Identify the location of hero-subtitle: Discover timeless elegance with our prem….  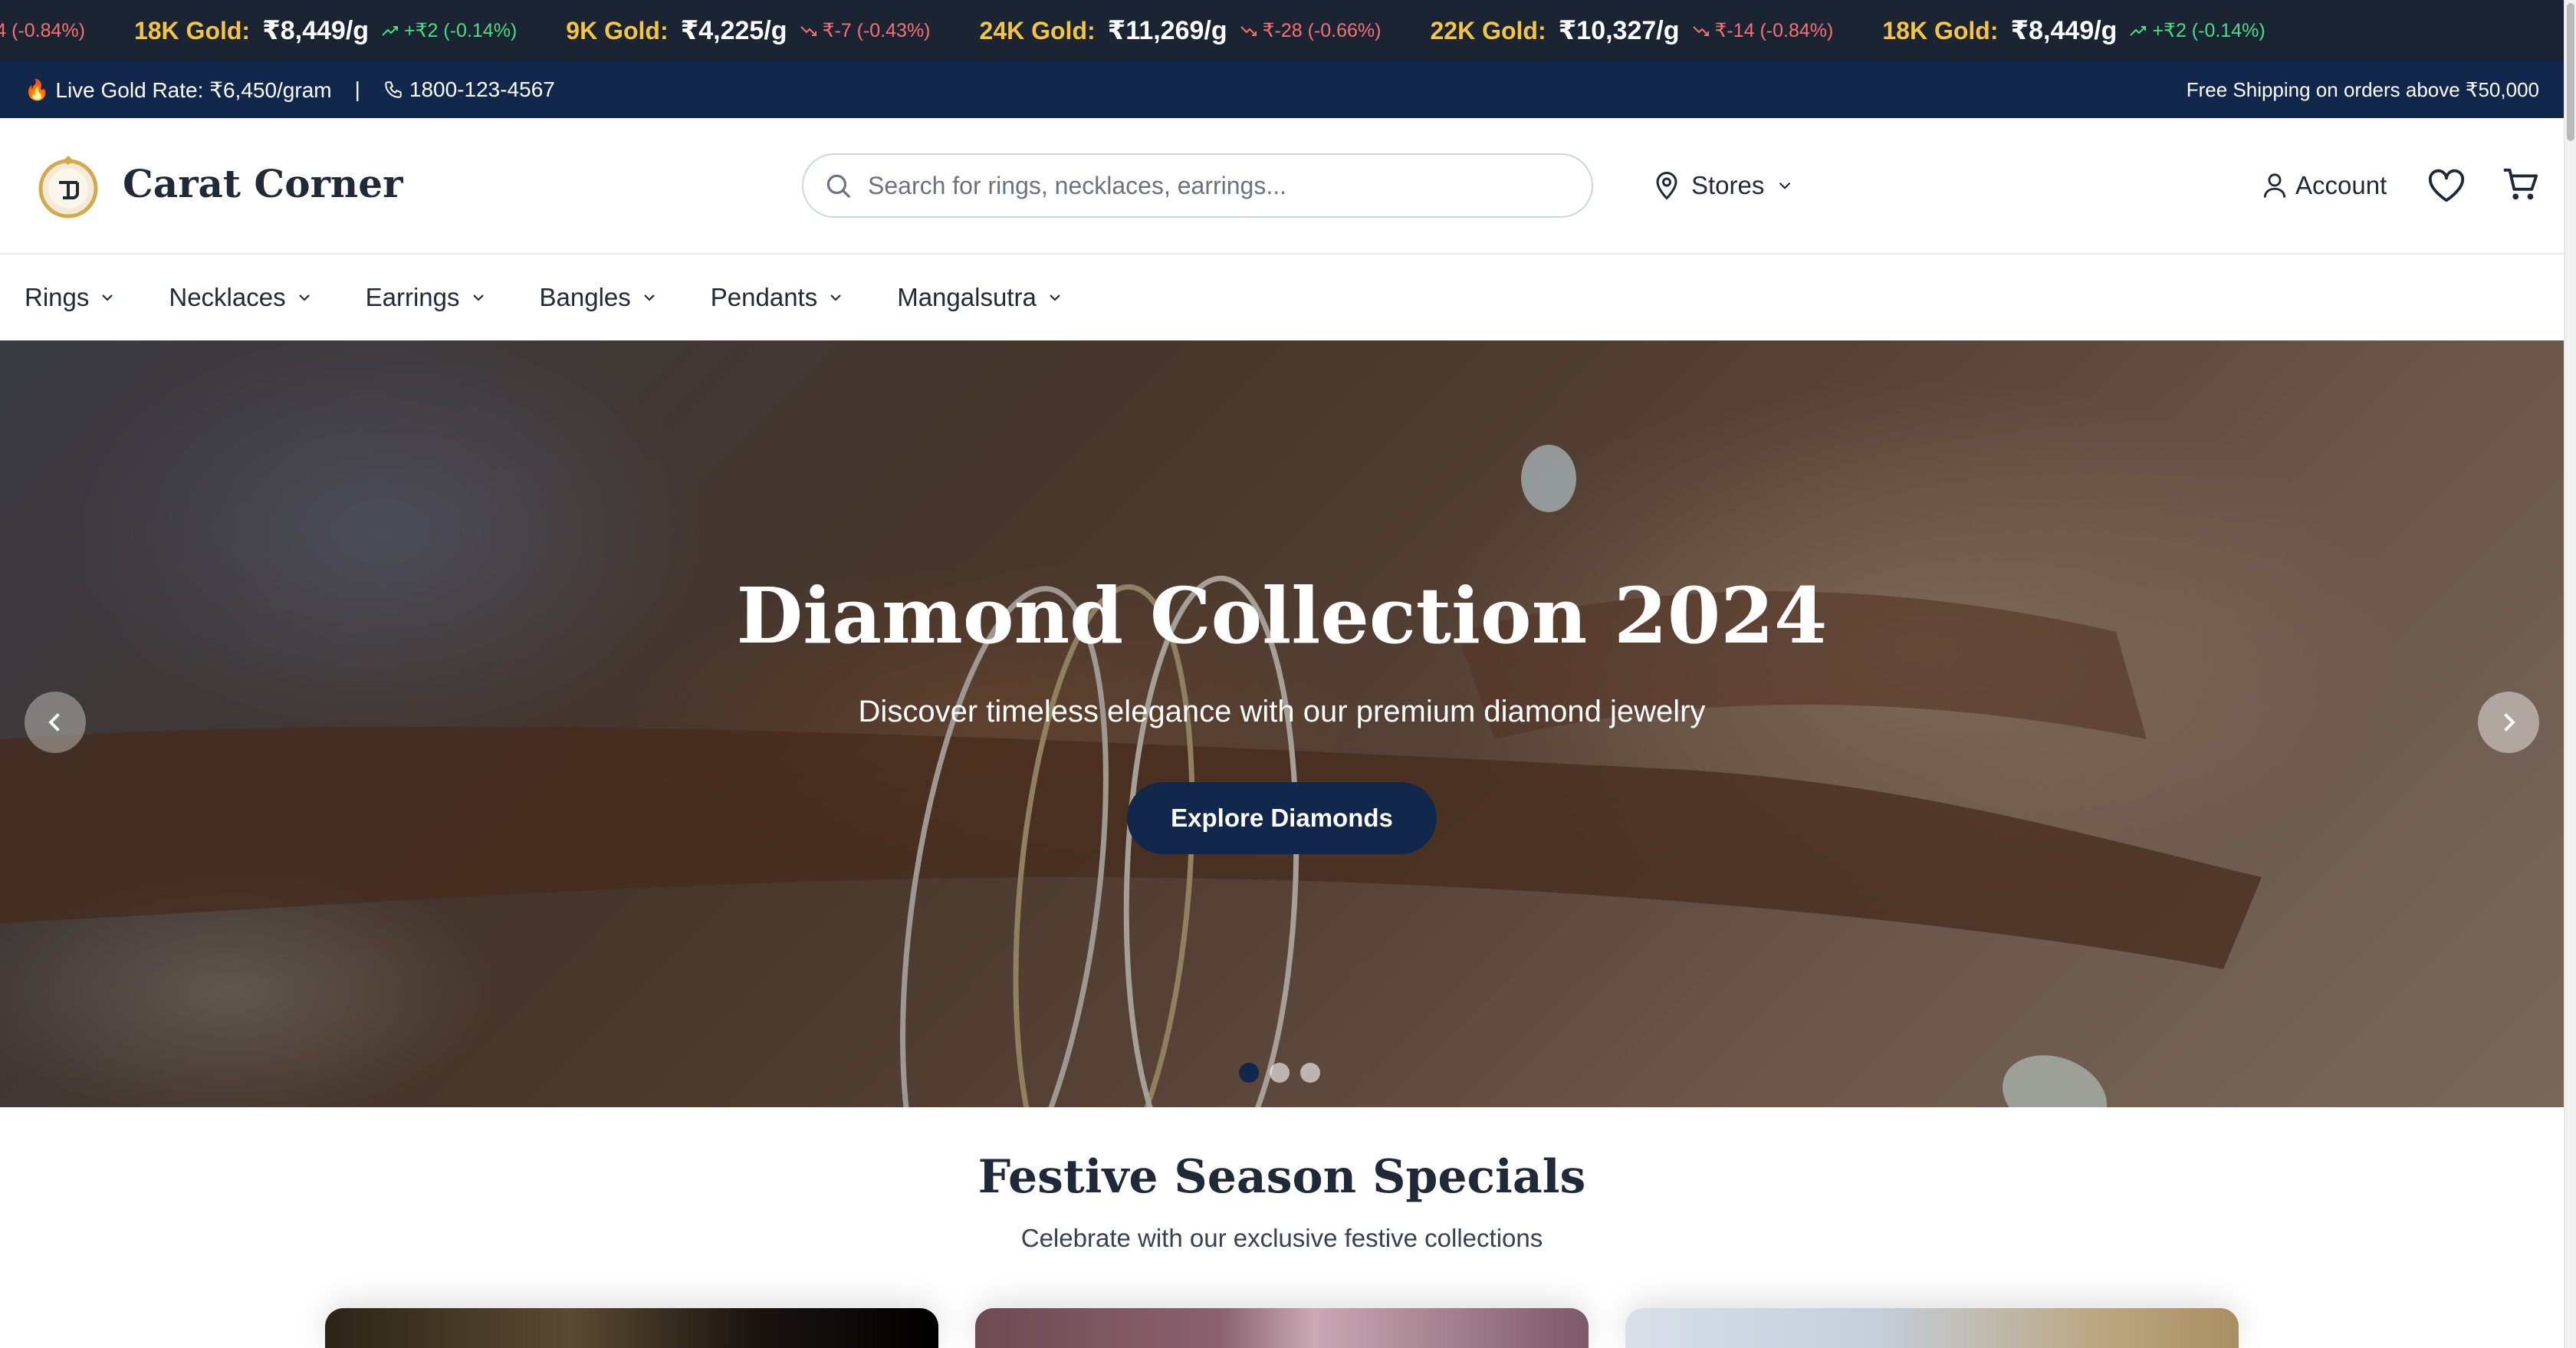
(1282, 711).